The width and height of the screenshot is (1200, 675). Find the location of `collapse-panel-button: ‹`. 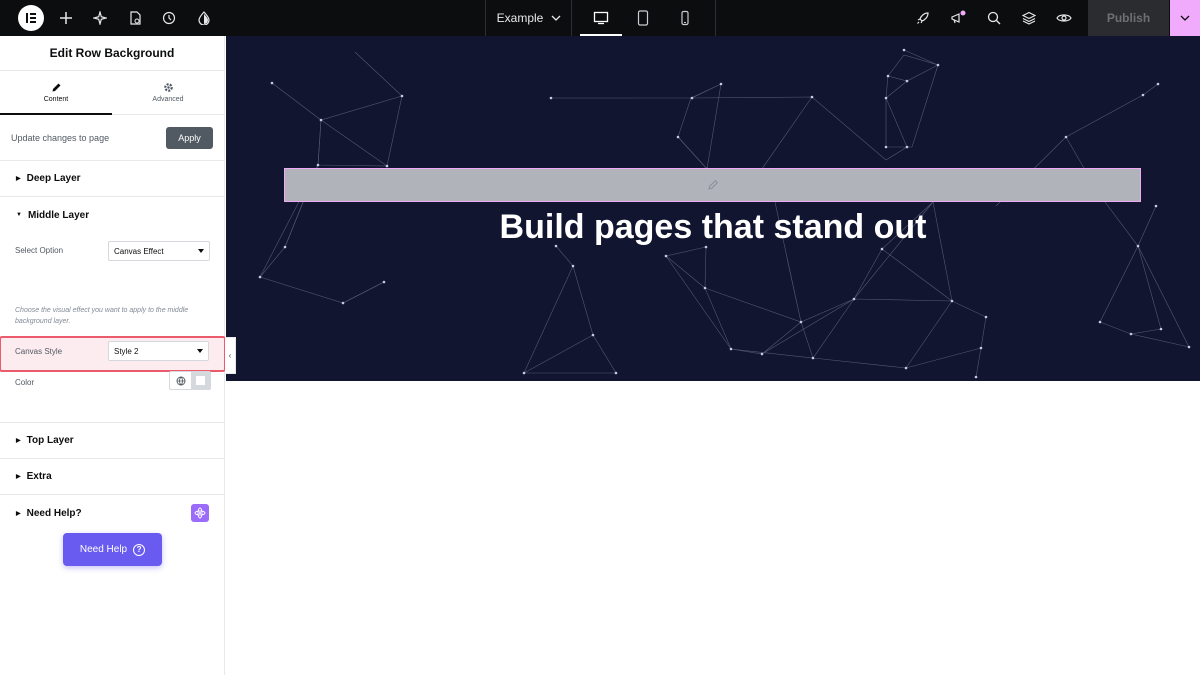

collapse-panel-button: ‹ is located at coordinates (230, 355).